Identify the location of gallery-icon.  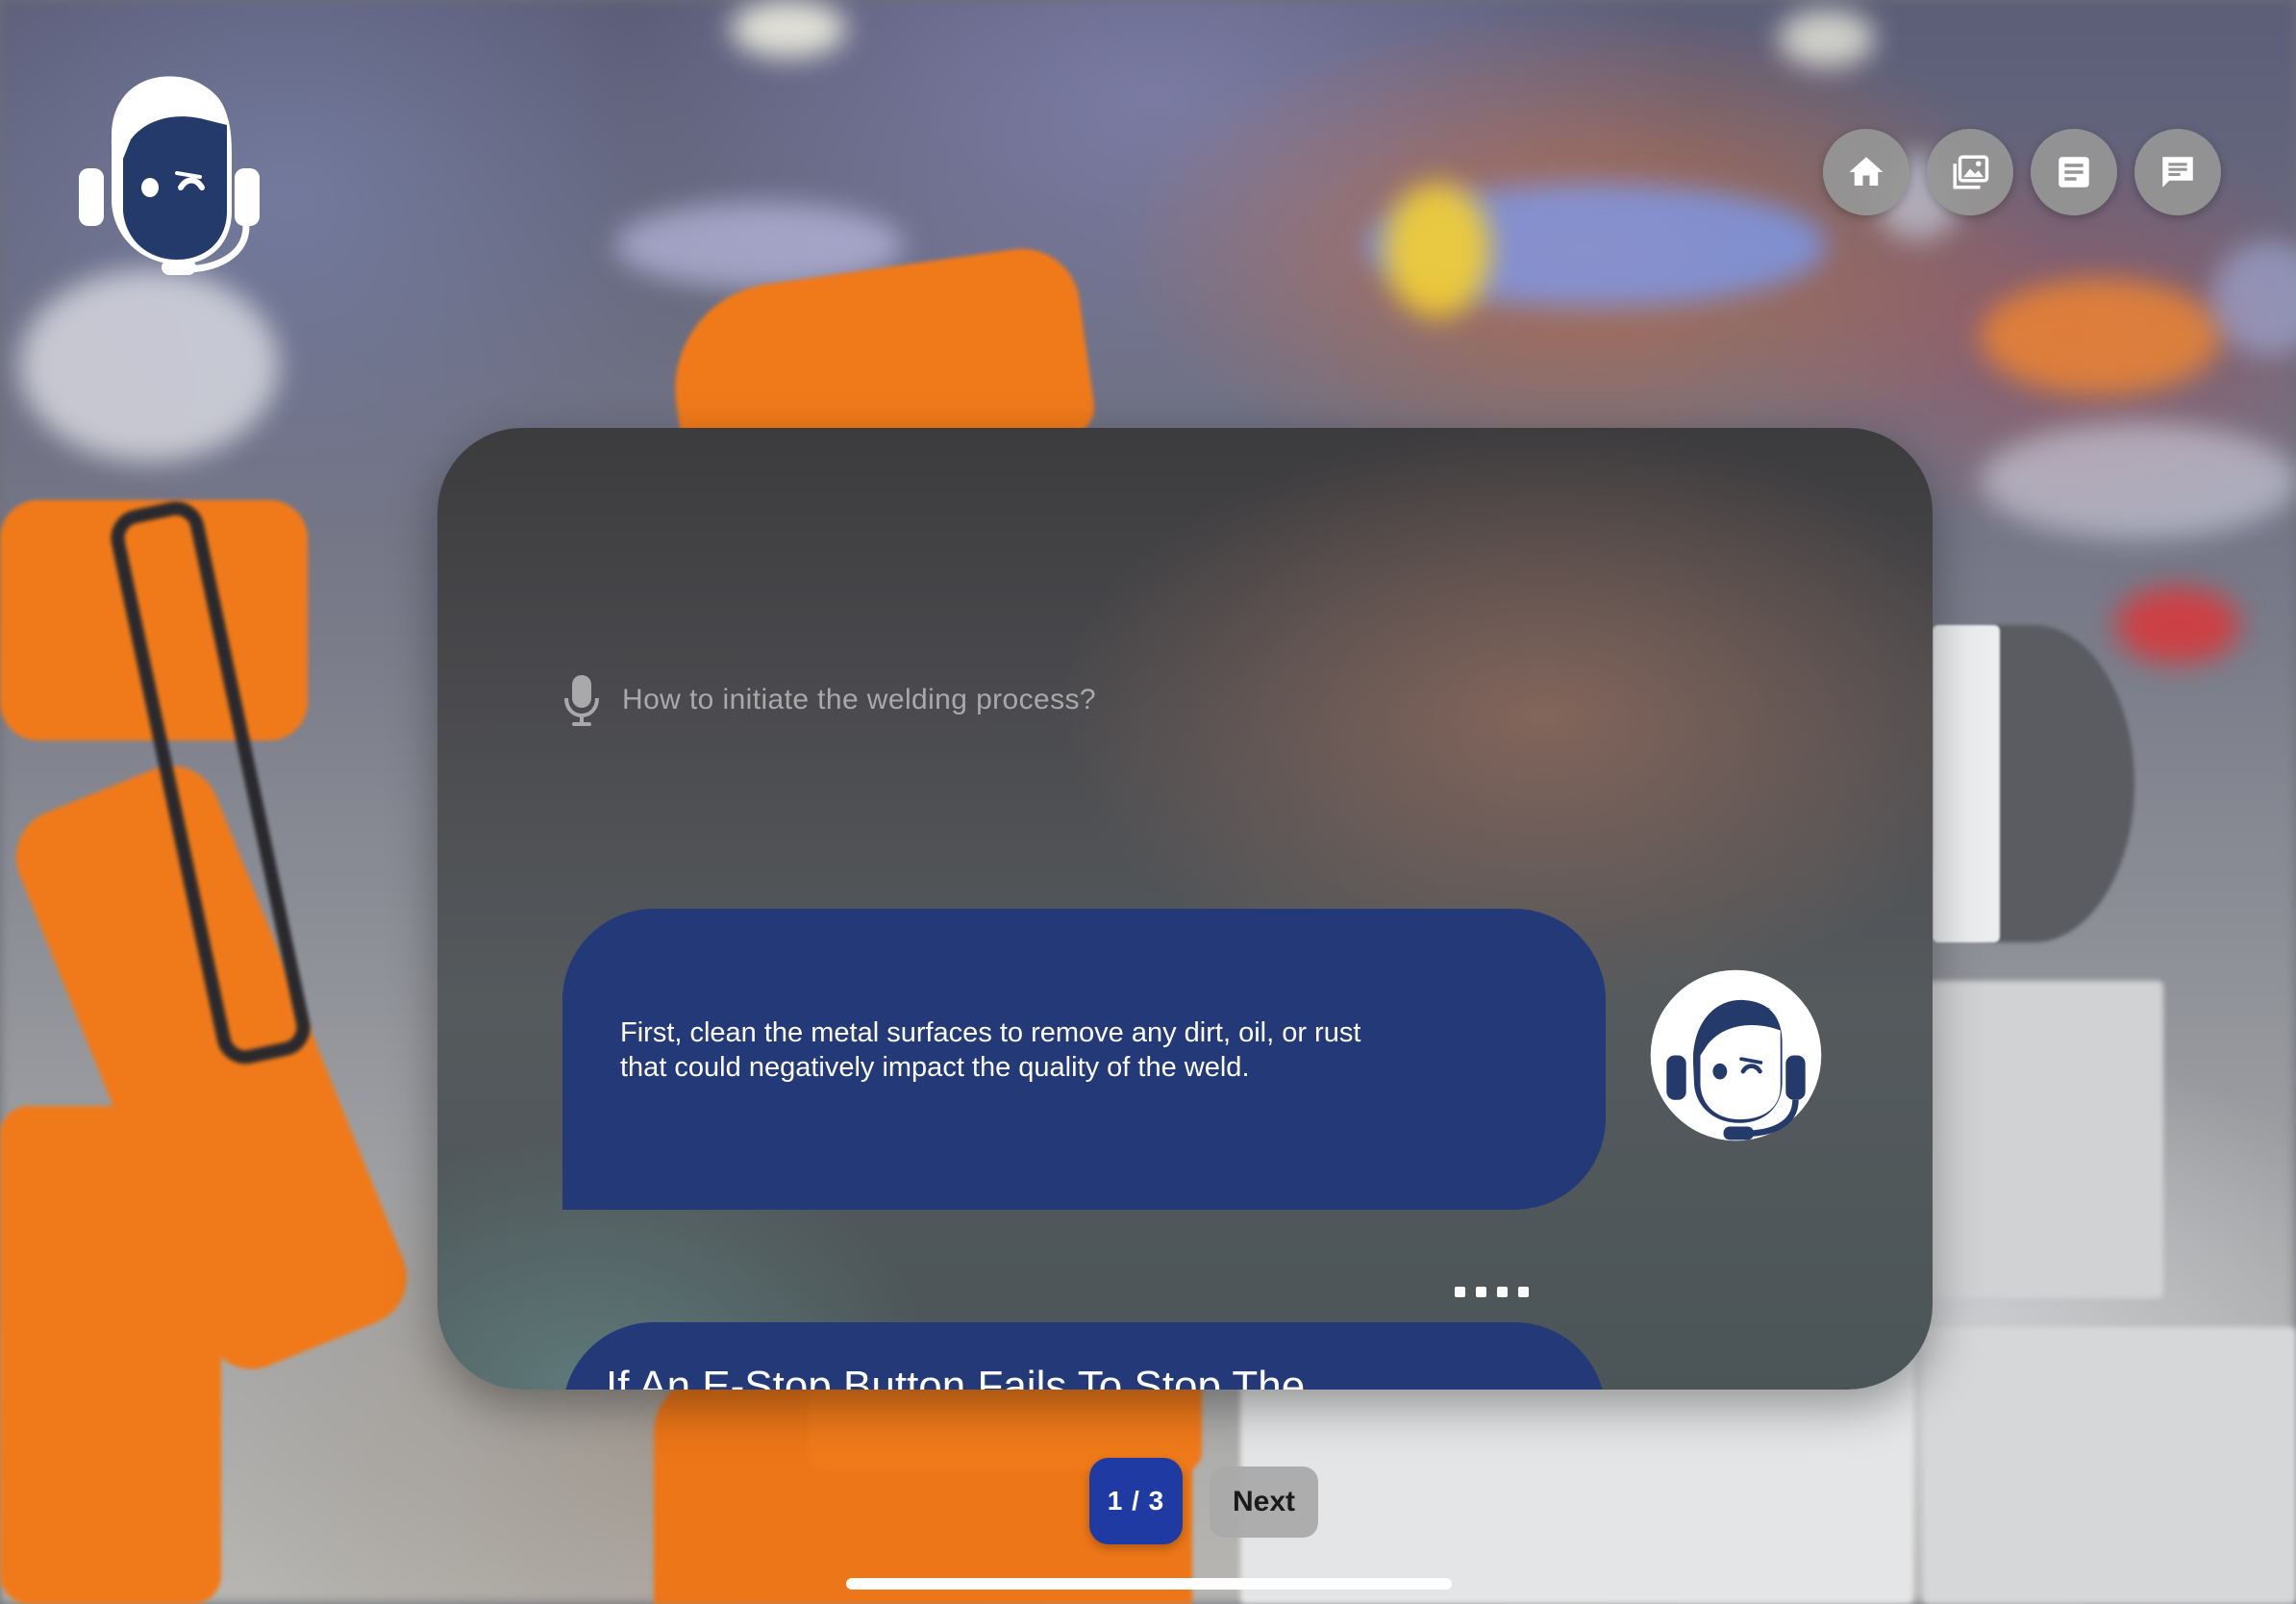
(1971, 172).